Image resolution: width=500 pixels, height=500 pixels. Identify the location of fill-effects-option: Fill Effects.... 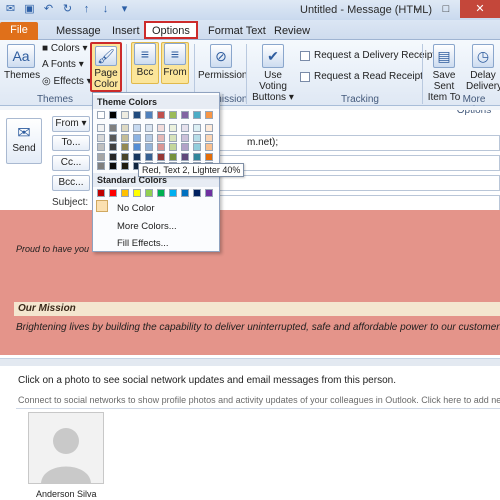
(143, 243).